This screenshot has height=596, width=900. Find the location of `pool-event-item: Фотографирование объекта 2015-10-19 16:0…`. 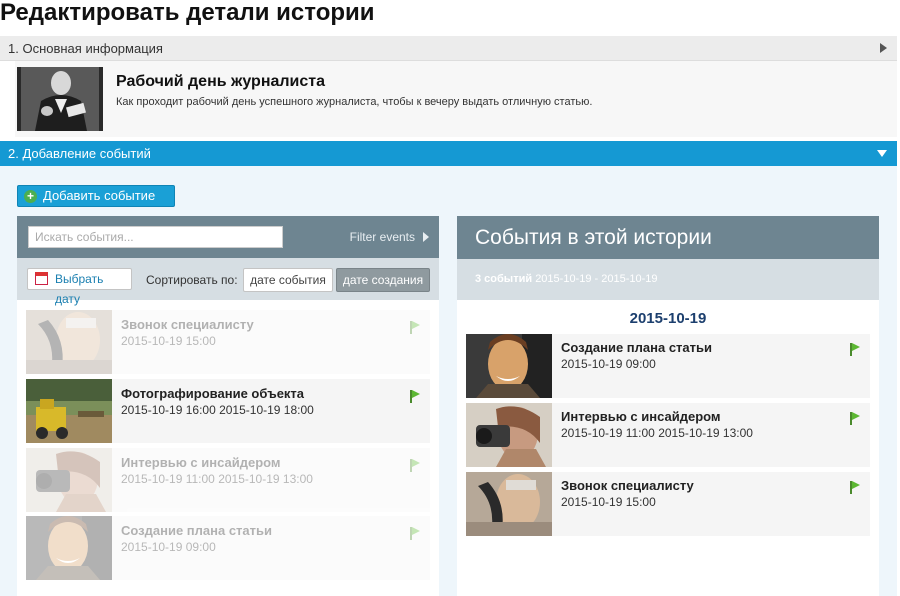

pool-event-item: Фотографирование объекта 2015-10-19 16:0… is located at coordinates (228, 411).